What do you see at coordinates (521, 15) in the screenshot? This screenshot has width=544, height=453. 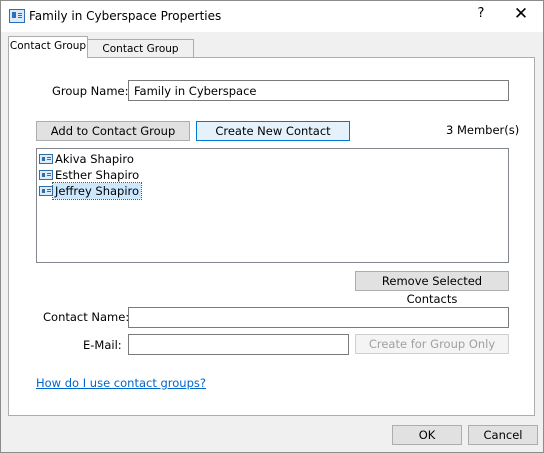 I see `close-icon: ✕` at bounding box center [521, 15].